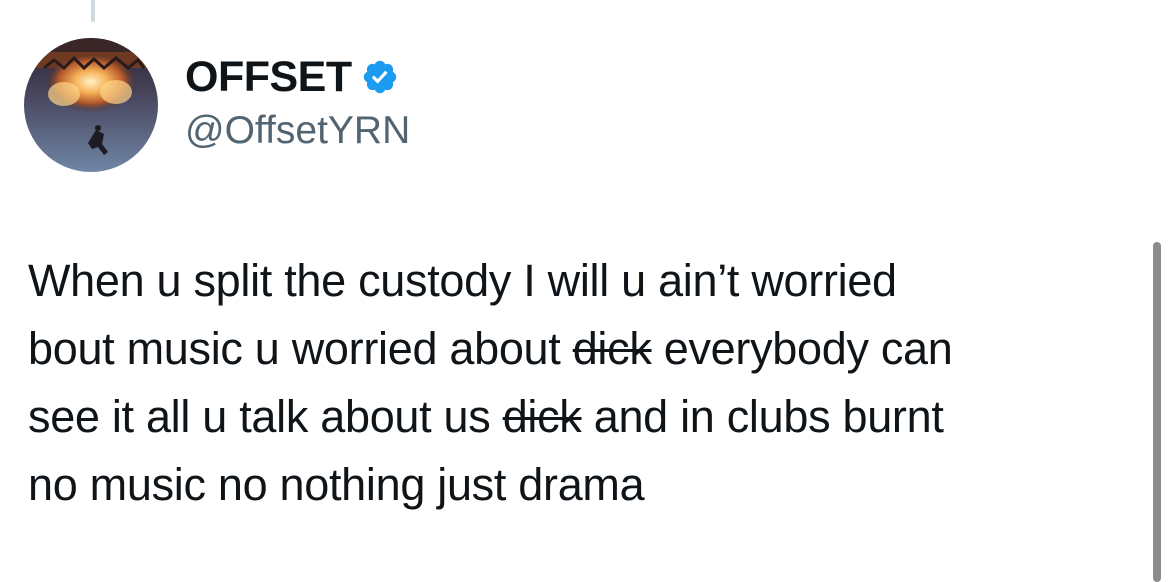 Image resolution: width=1170 pixels, height=582 pixels. What do you see at coordinates (762, 416) in the screenshot?
I see `tweet-text-segment: and in clubs burnt` at bounding box center [762, 416].